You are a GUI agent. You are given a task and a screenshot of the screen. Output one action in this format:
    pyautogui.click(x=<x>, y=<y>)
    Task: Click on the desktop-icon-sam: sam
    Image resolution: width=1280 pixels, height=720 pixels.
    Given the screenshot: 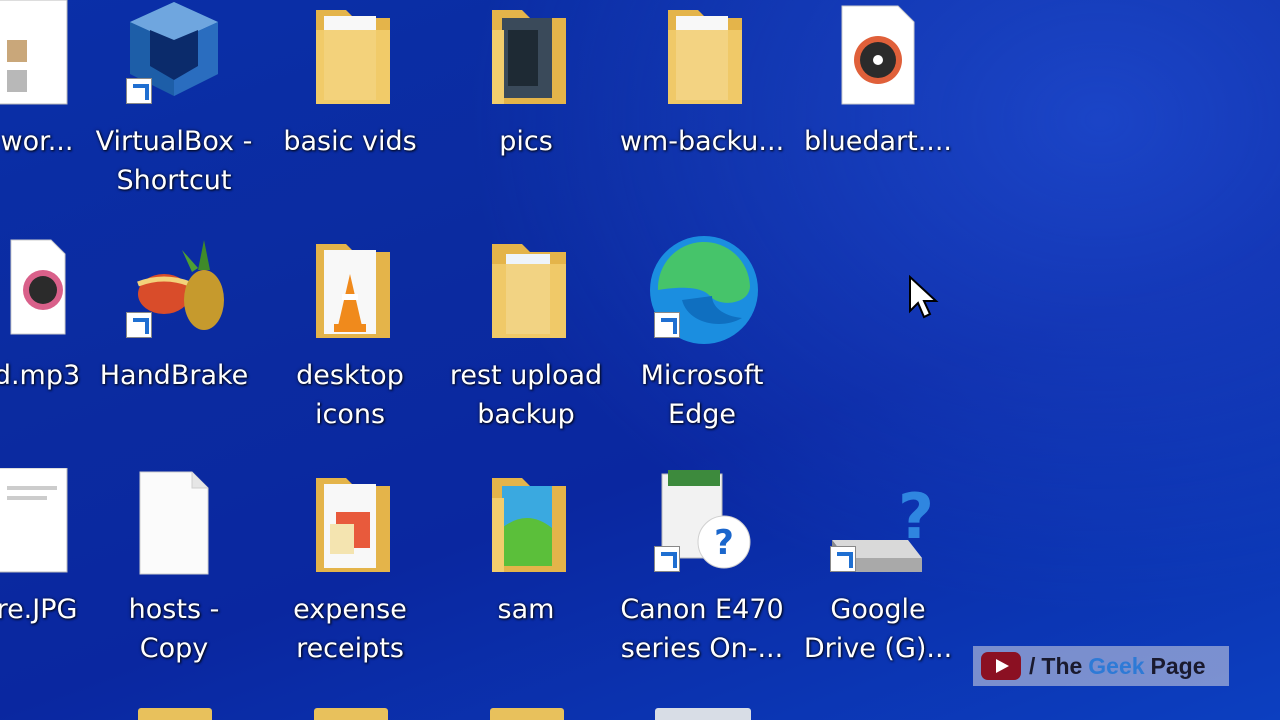 What is the action you would take?
    pyautogui.click(x=526, y=548)
    